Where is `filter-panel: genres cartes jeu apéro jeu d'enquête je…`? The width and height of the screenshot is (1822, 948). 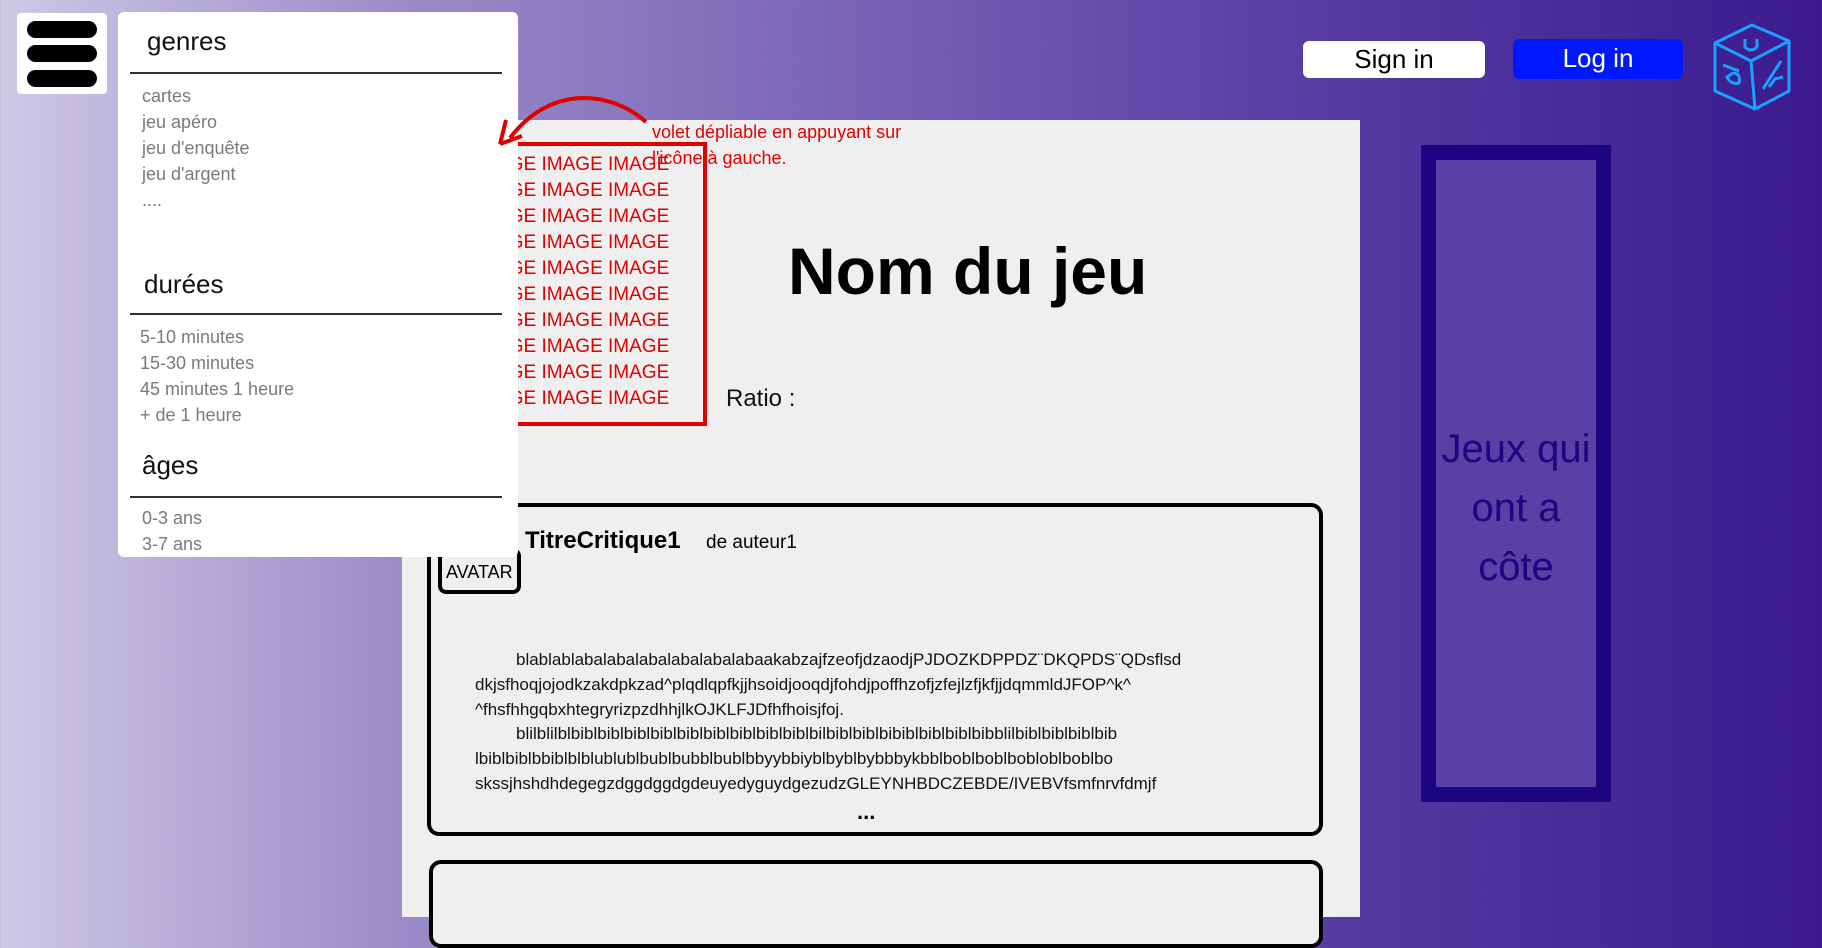
filter-panel: genres cartes jeu apéro jeu d'enquête je… is located at coordinates (318, 284).